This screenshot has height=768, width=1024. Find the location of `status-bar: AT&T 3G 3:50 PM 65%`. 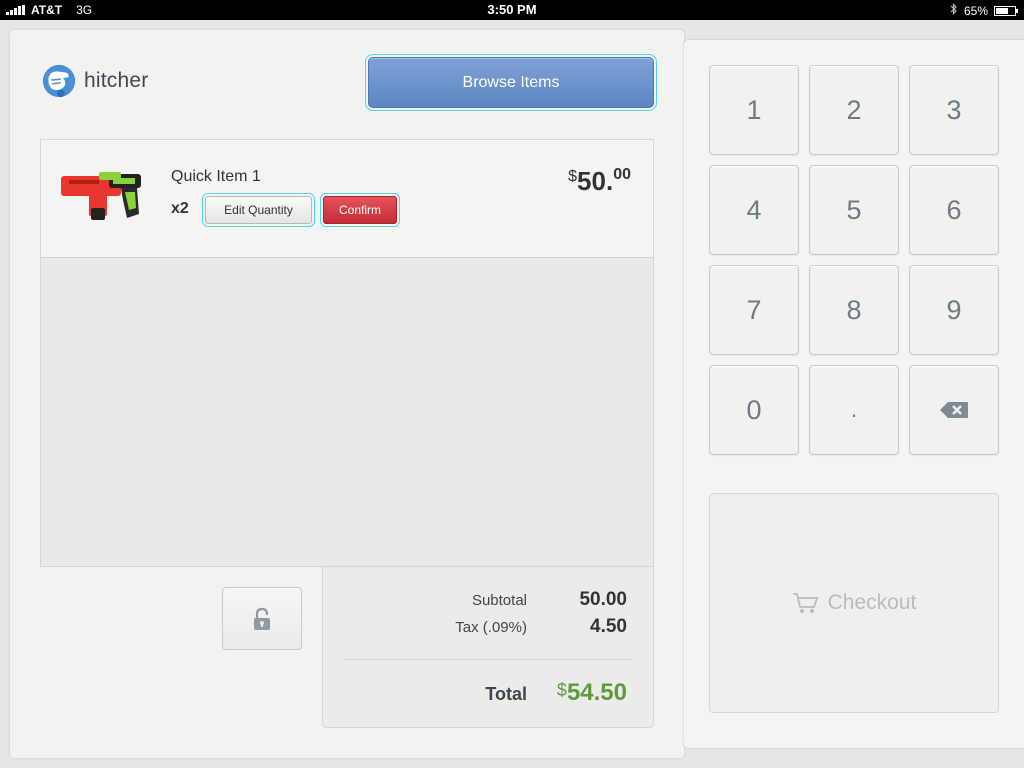

status-bar: AT&T 3G 3:50 PM 65% is located at coordinates (512, 10).